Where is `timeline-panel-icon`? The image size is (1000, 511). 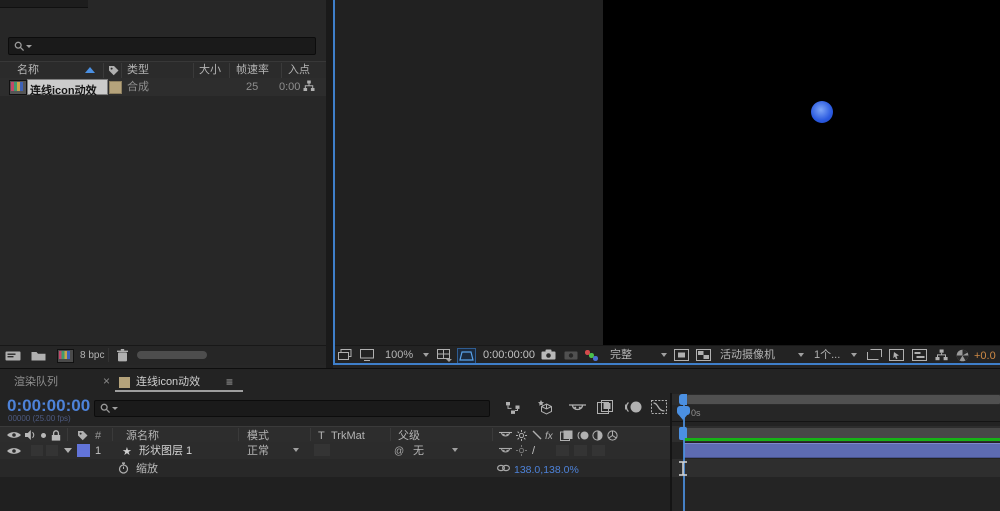 timeline-panel-icon is located at coordinates (919, 355).